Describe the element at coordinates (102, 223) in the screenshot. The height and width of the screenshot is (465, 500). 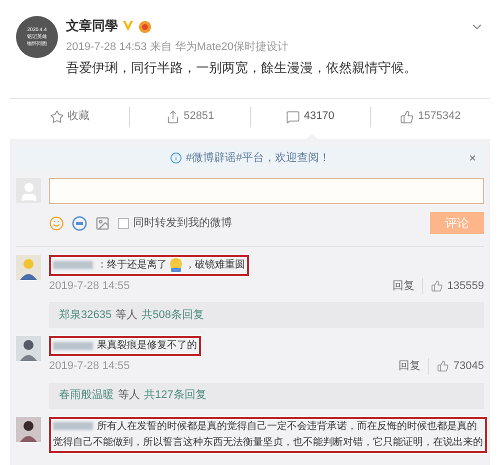
I see `image-icon` at that location.